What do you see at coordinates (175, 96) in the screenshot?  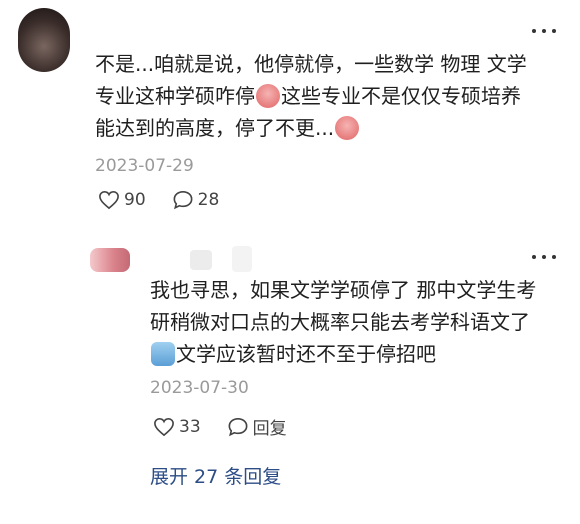 I see `comment-line-text: 专业这种学硕咋停` at bounding box center [175, 96].